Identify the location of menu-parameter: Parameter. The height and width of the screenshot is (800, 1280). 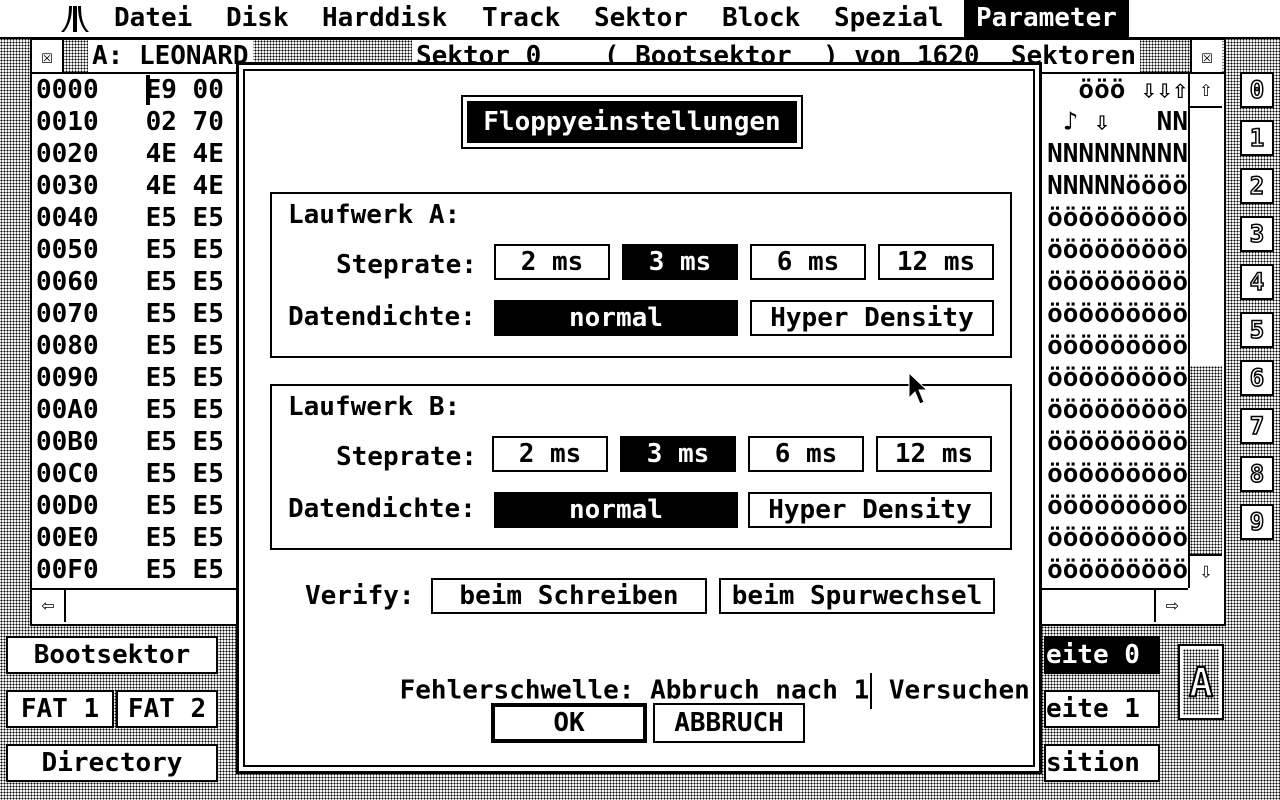
(1046, 18).